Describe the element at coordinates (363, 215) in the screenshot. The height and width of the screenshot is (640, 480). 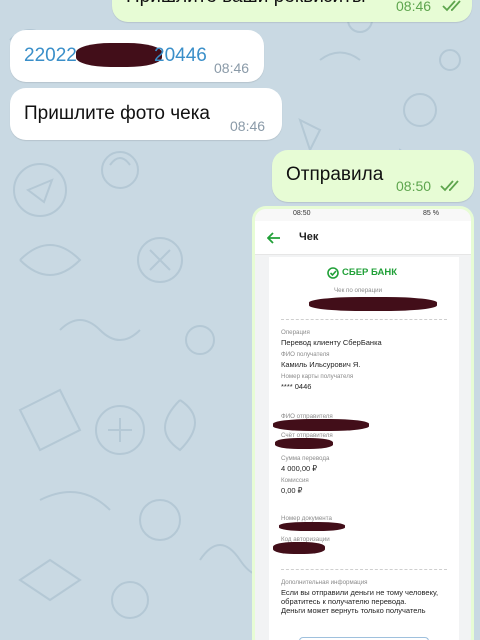
I see `photo-status-bar: 08:50 85 %` at that location.